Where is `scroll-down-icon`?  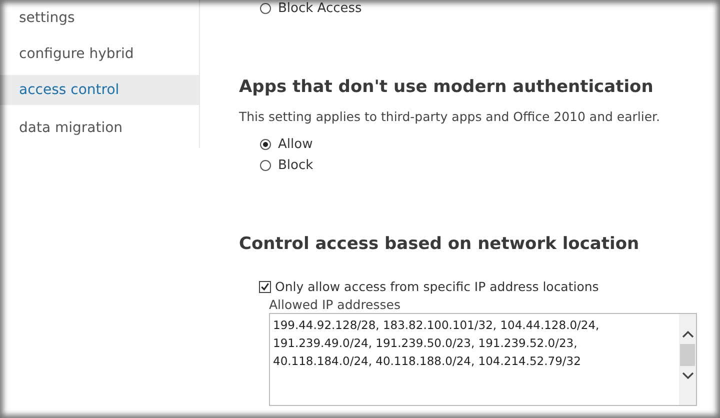 scroll-down-icon is located at coordinates (688, 376).